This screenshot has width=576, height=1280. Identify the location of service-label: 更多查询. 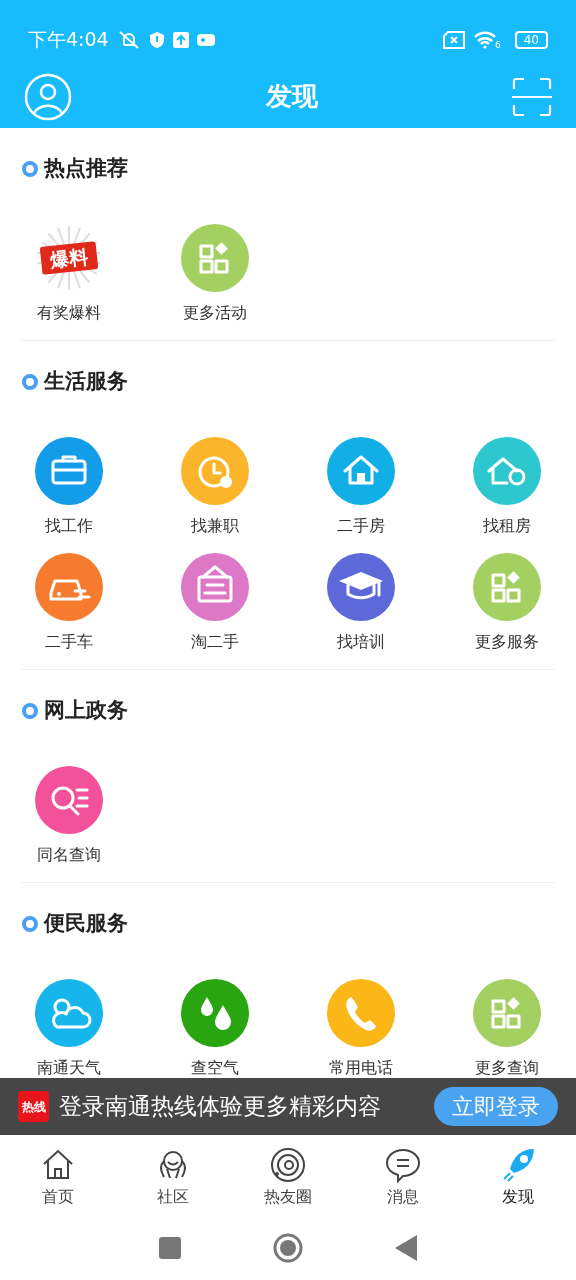
(507, 1068).